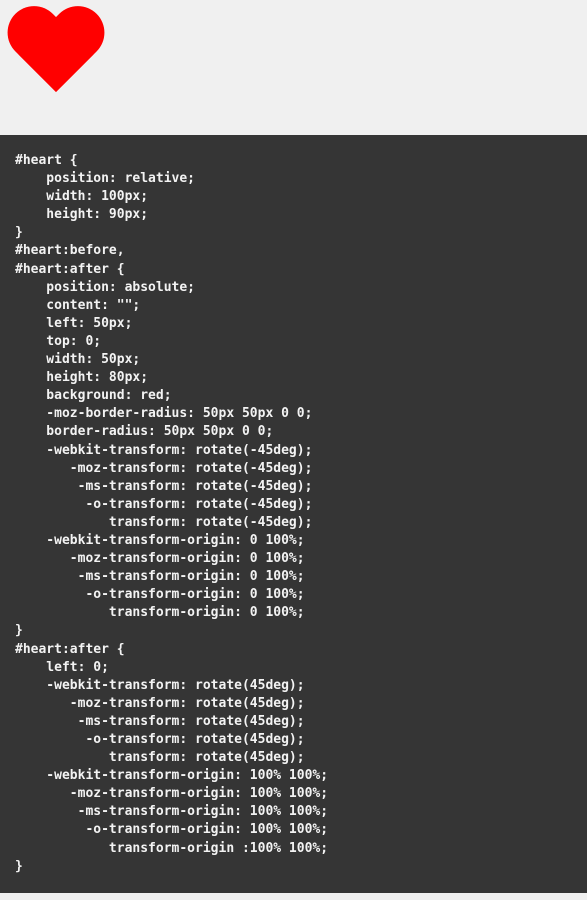  Describe the element at coordinates (160, 703) in the screenshot. I see `code-line: -moz-transform: rotate(45deg);` at that location.